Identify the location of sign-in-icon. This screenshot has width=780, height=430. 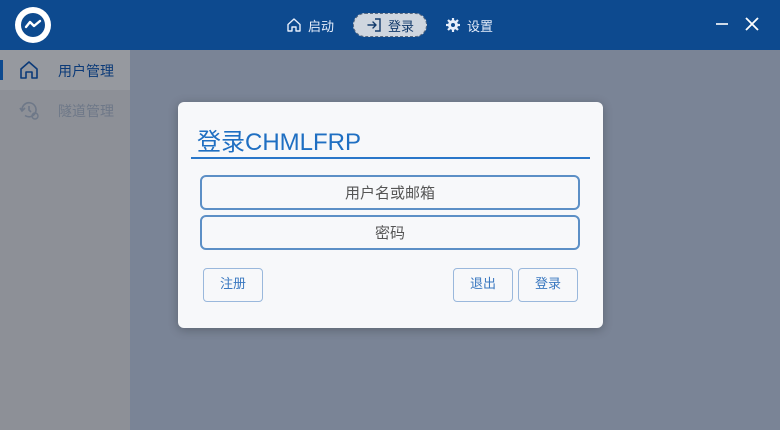
(374, 25).